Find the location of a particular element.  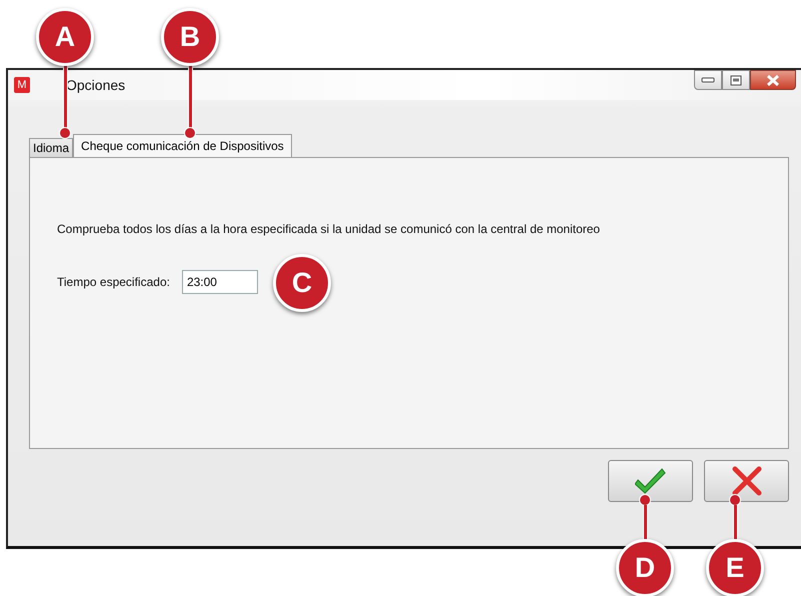

cross-icon is located at coordinates (746, 481).